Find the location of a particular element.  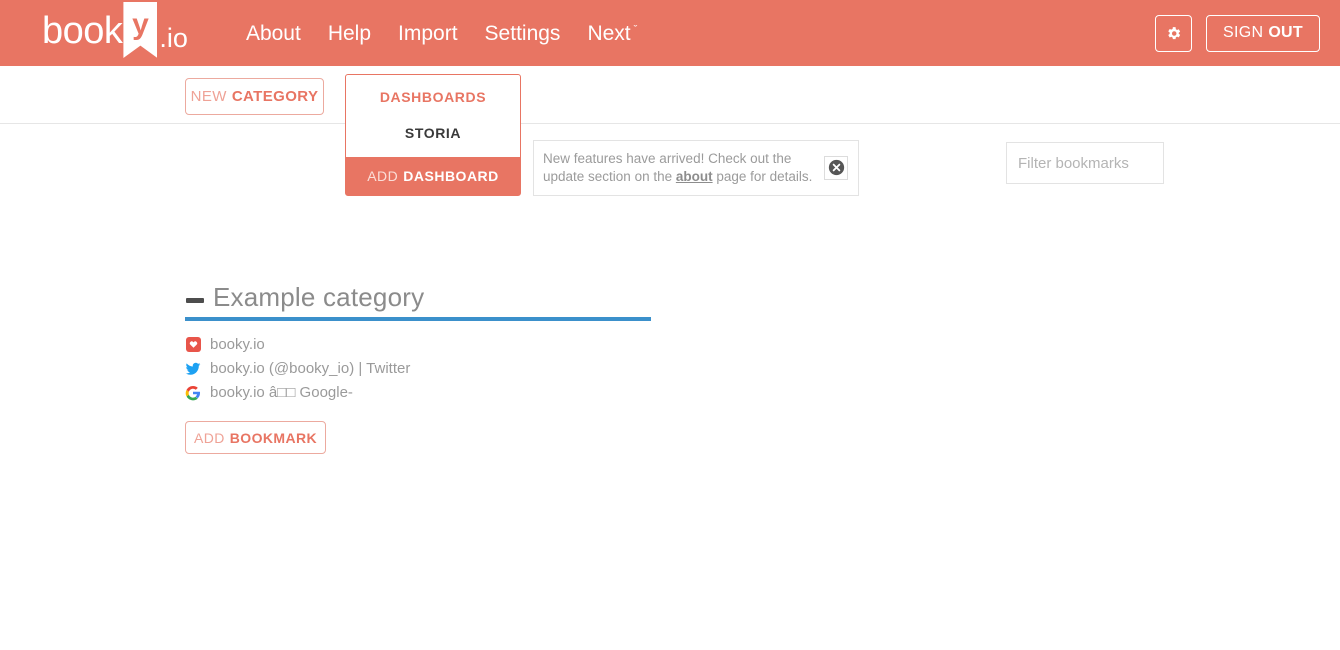

logo-text: book is located at coordinates (82, 31).